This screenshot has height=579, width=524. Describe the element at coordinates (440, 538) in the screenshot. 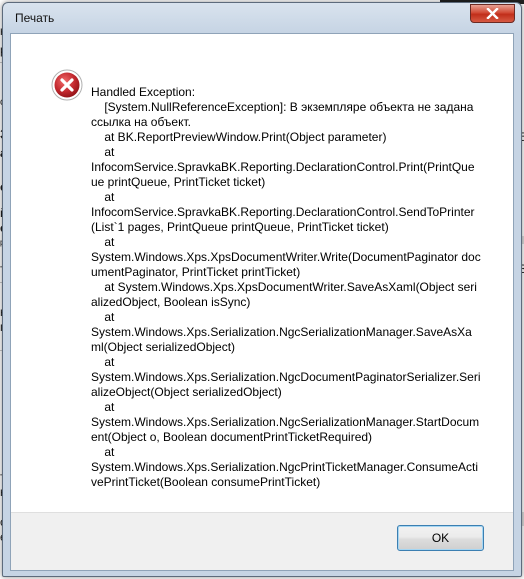

I see `ok-button: OK` at that location.